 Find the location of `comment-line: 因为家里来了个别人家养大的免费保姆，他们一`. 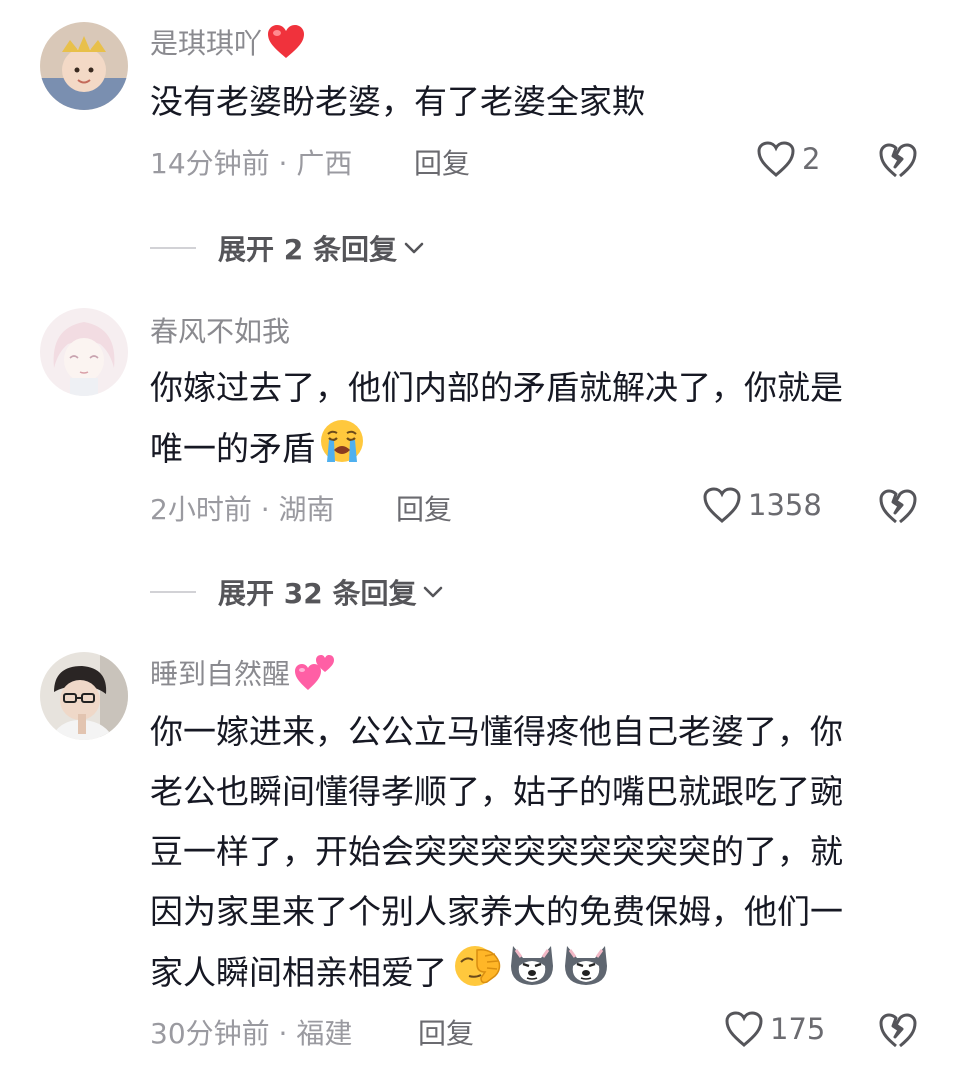

comment-line: 因为家里来了个别人家养大的免费保姆，他们一 is located at coordinates (496, 911).